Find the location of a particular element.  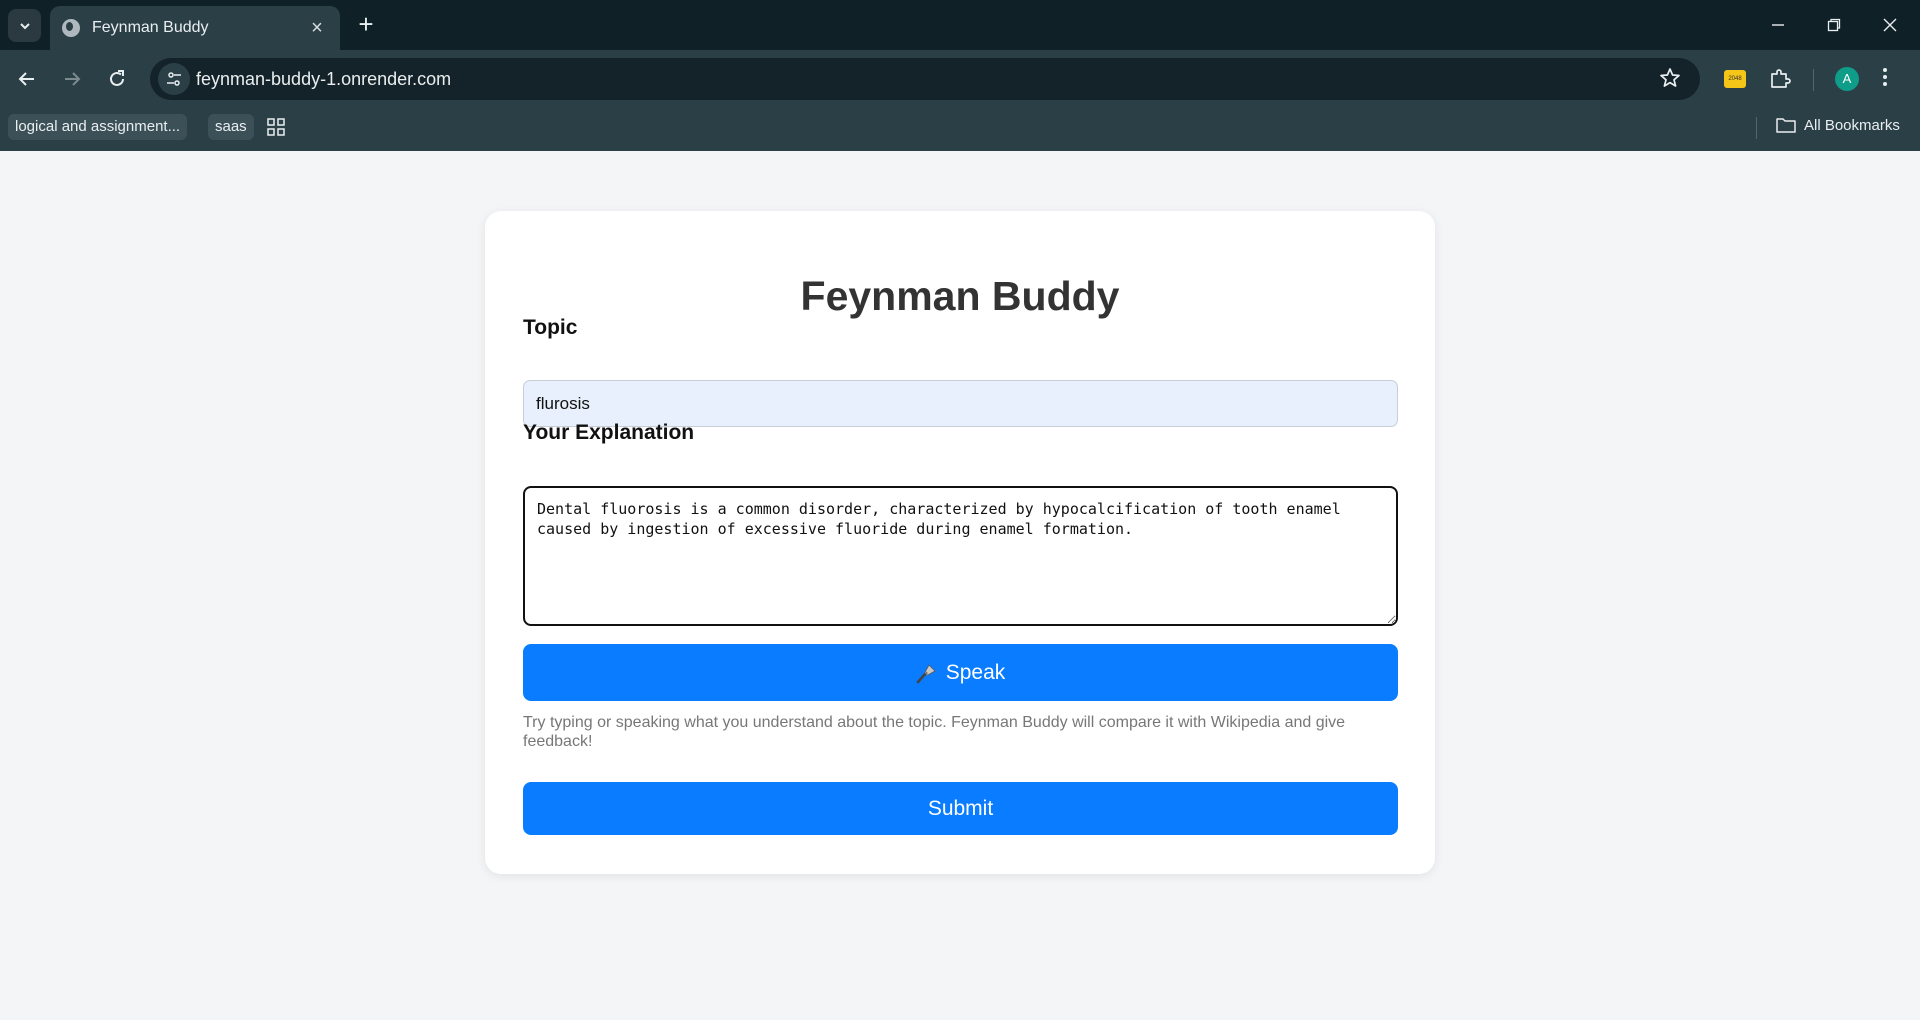

apps-grid-icon is located at coordinates (276, 129).